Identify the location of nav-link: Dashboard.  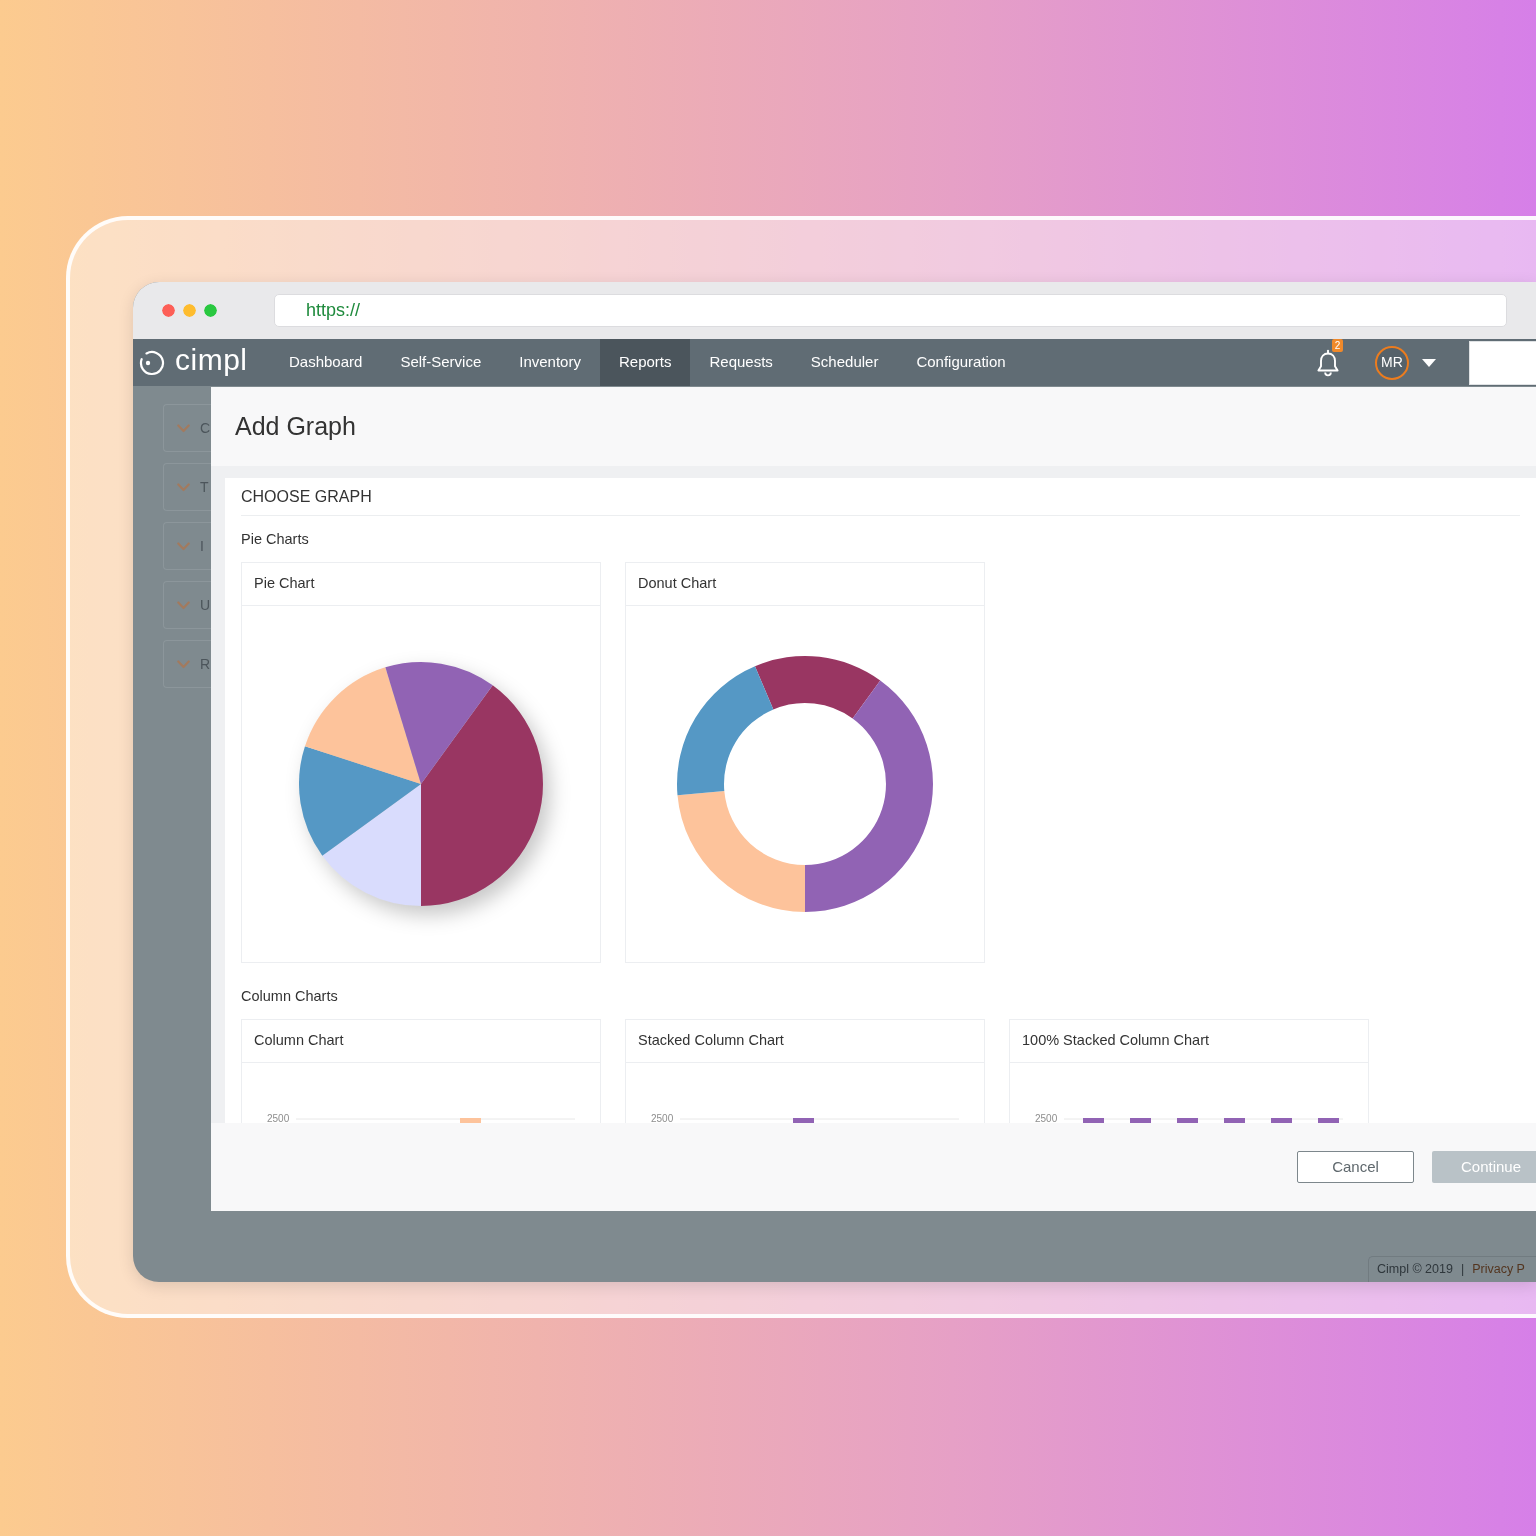
(326, 362).